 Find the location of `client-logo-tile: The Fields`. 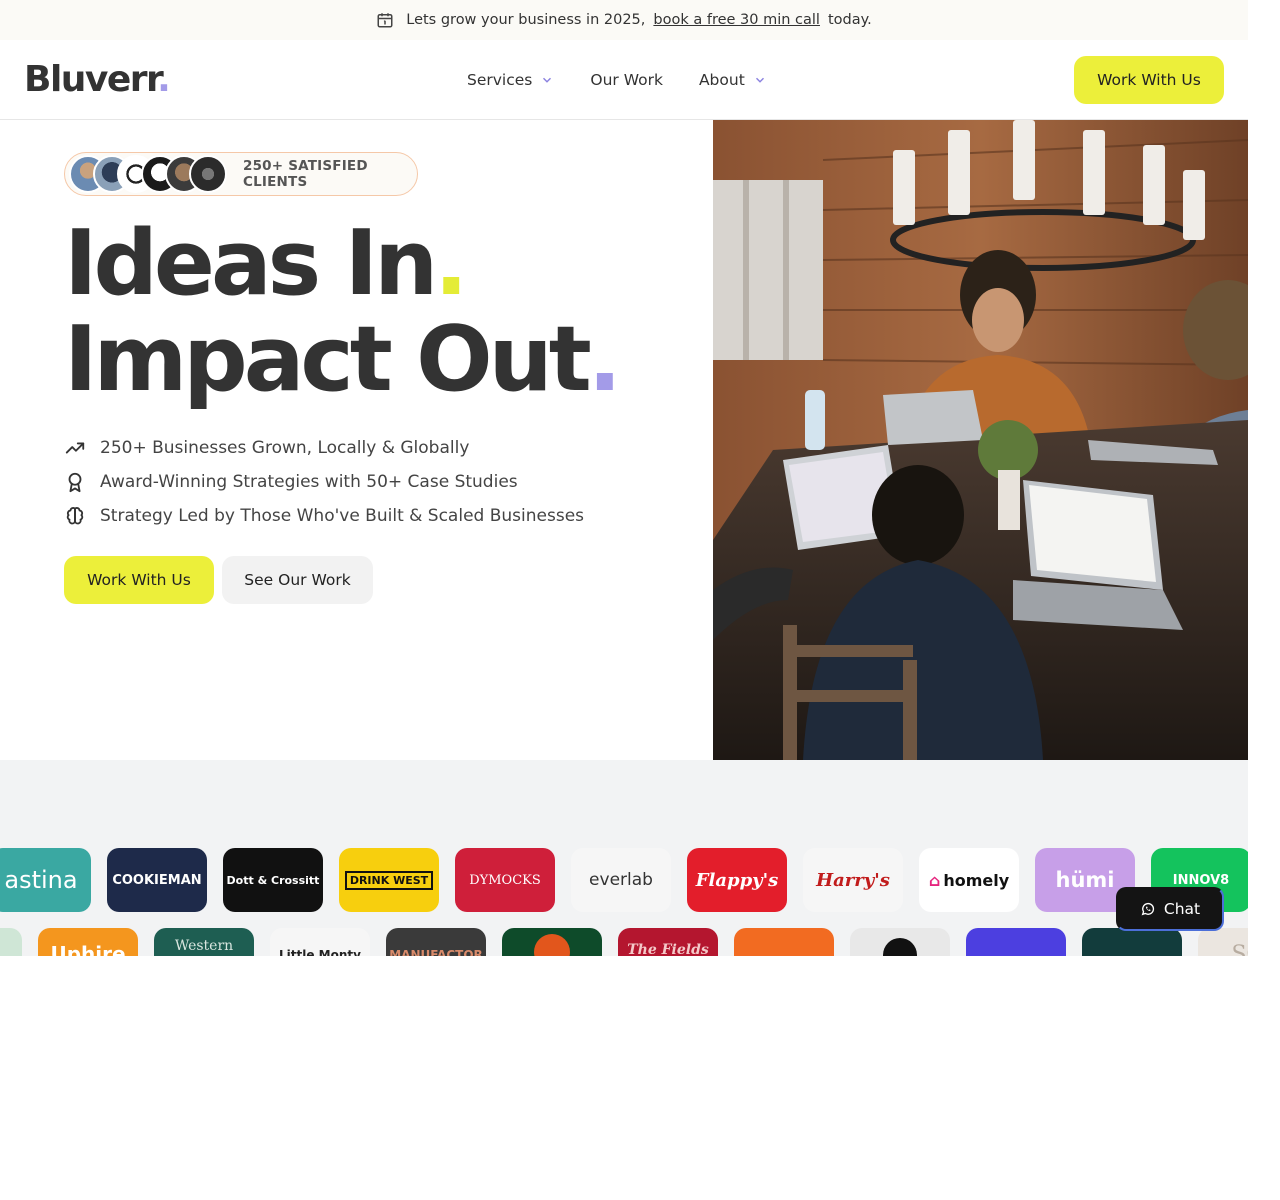

client-logo-tile: The Fields is located at coordinates (668, 942).